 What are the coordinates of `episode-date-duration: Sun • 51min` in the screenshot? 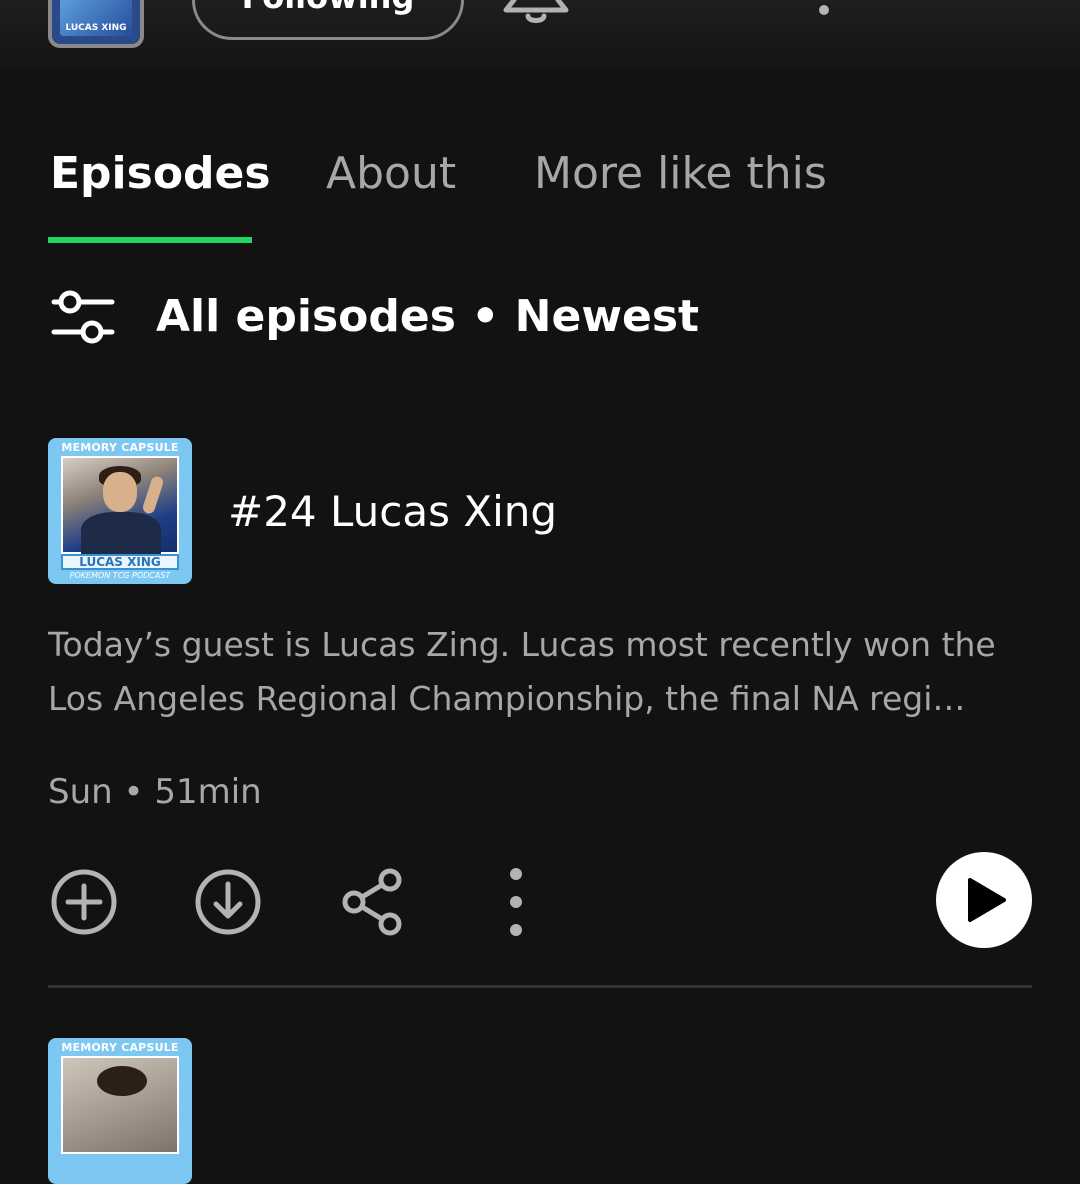 It's located at (155, 792).